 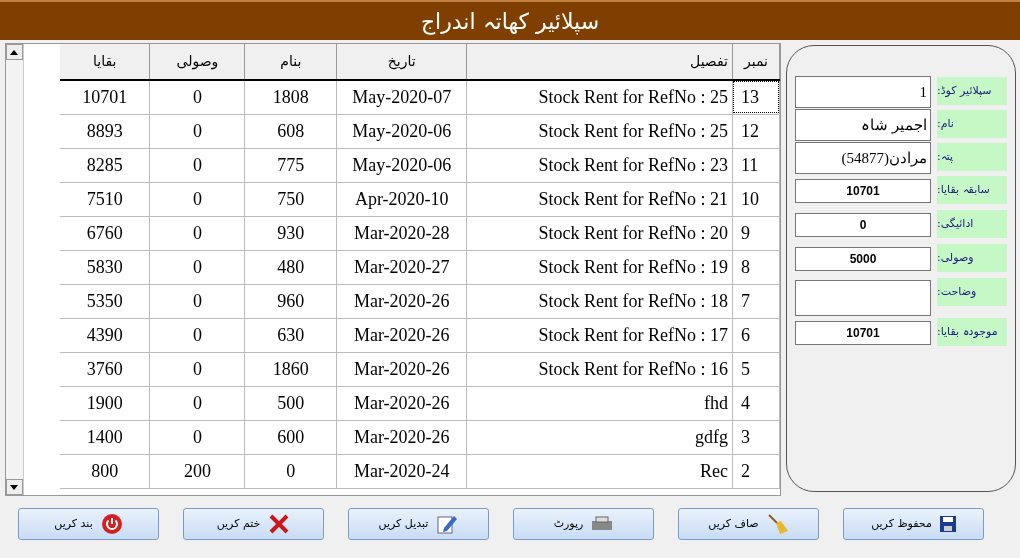 I want to click on table-cell: 600, so click(x=290, y=437).